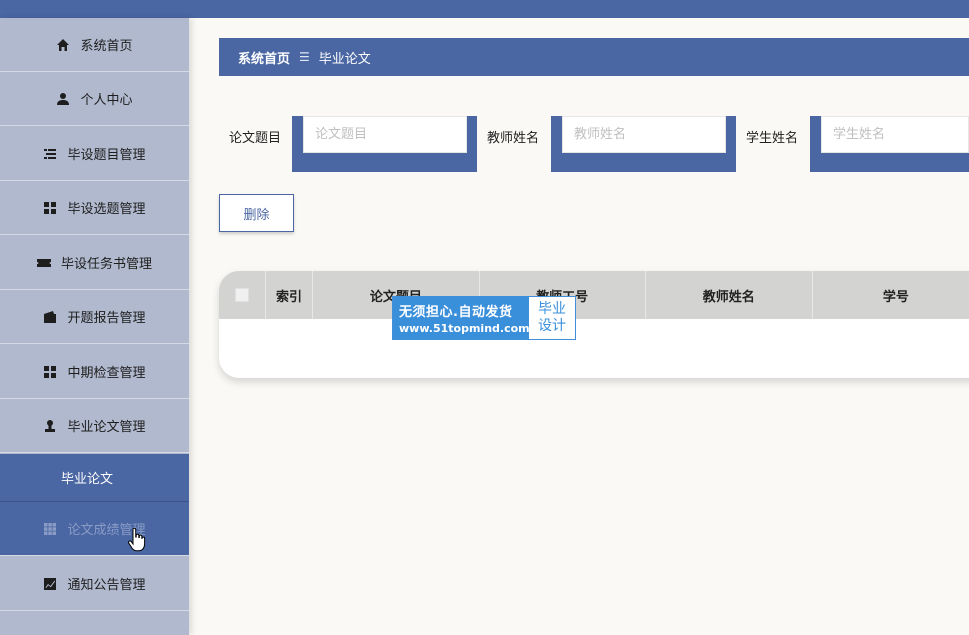  I want to click on sidebar-item-label: 毕设选题管理, so click(106, 209).